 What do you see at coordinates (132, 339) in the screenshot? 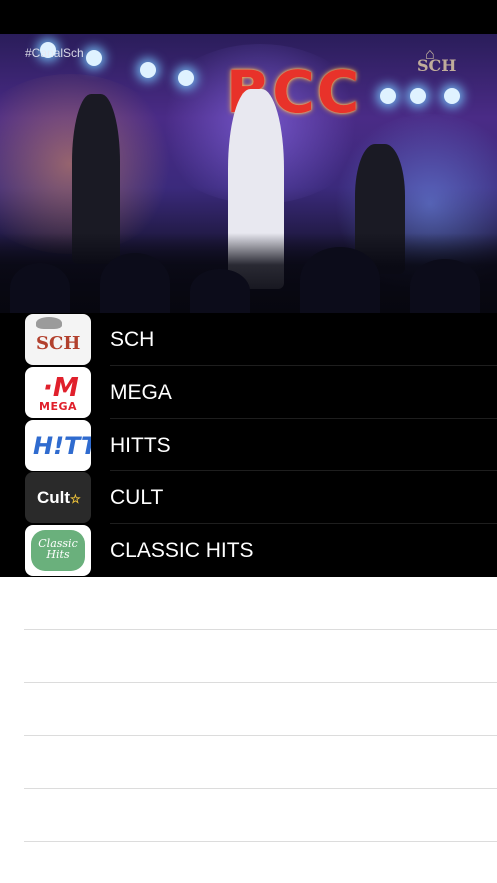
I see `channel-name: SCH` at bounding box center [132, 339].